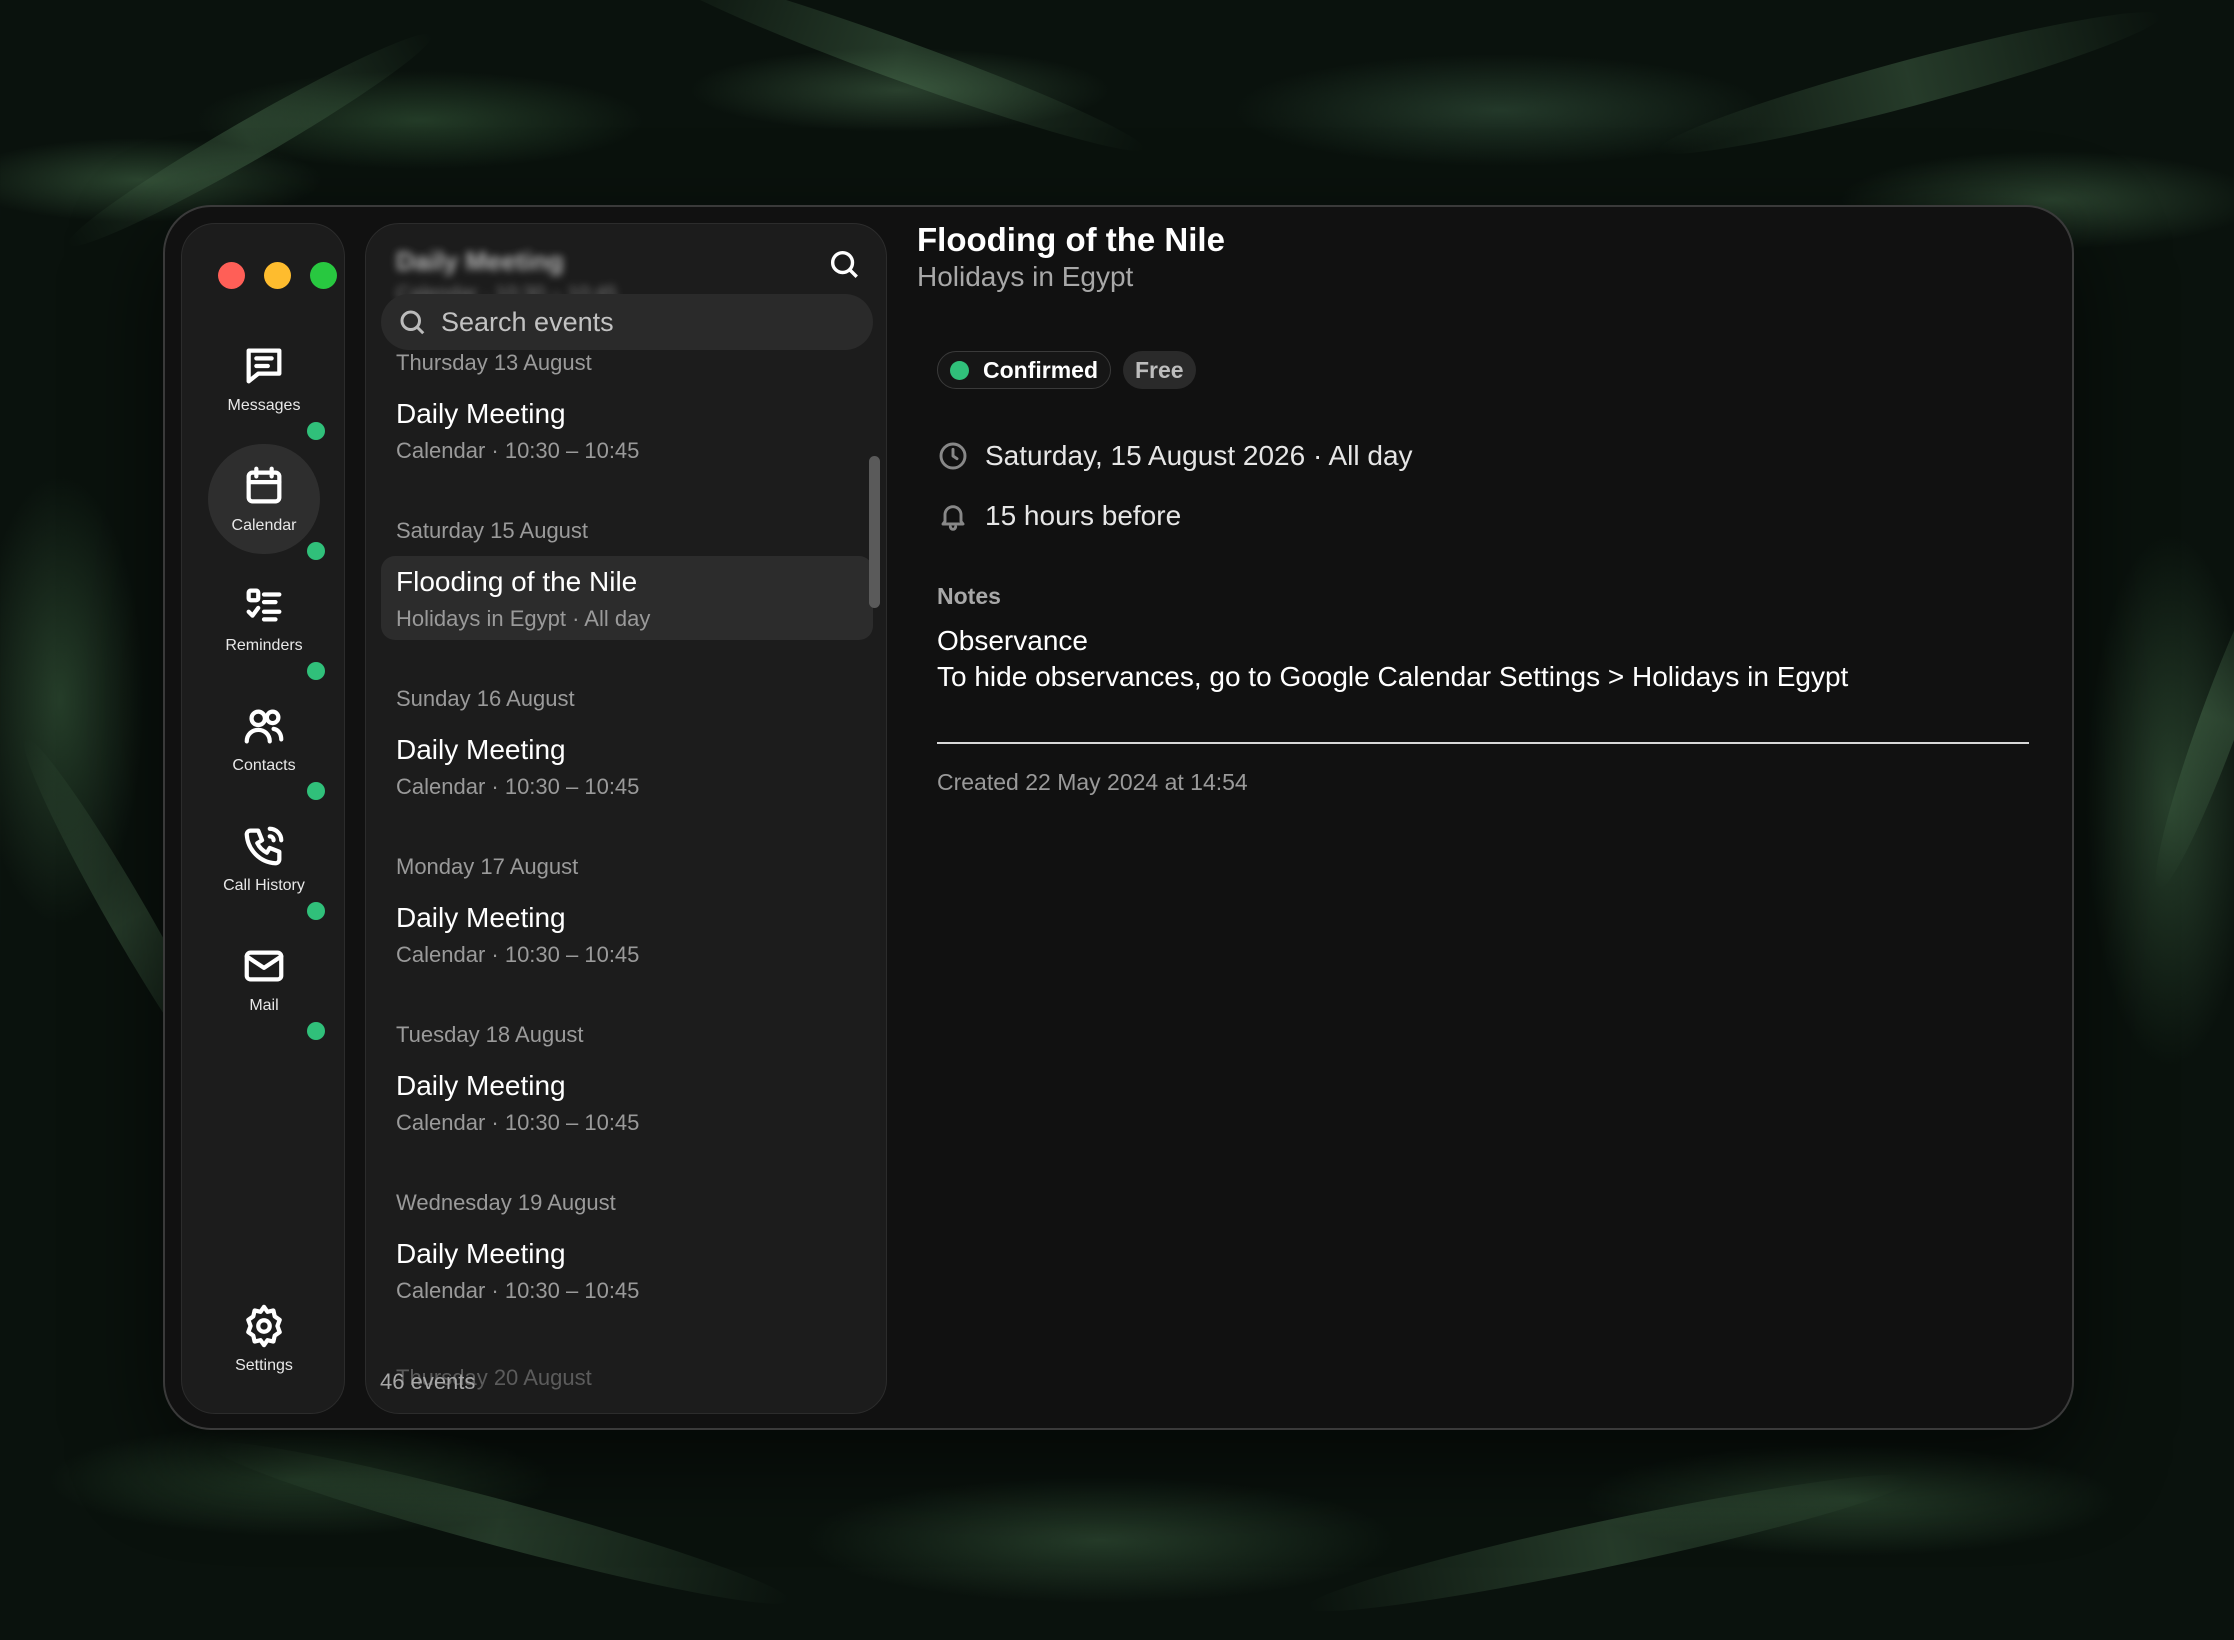 The image size is (2234, 1640). I want to click on sidebar-item-label: Reminders, so click(264, 645).